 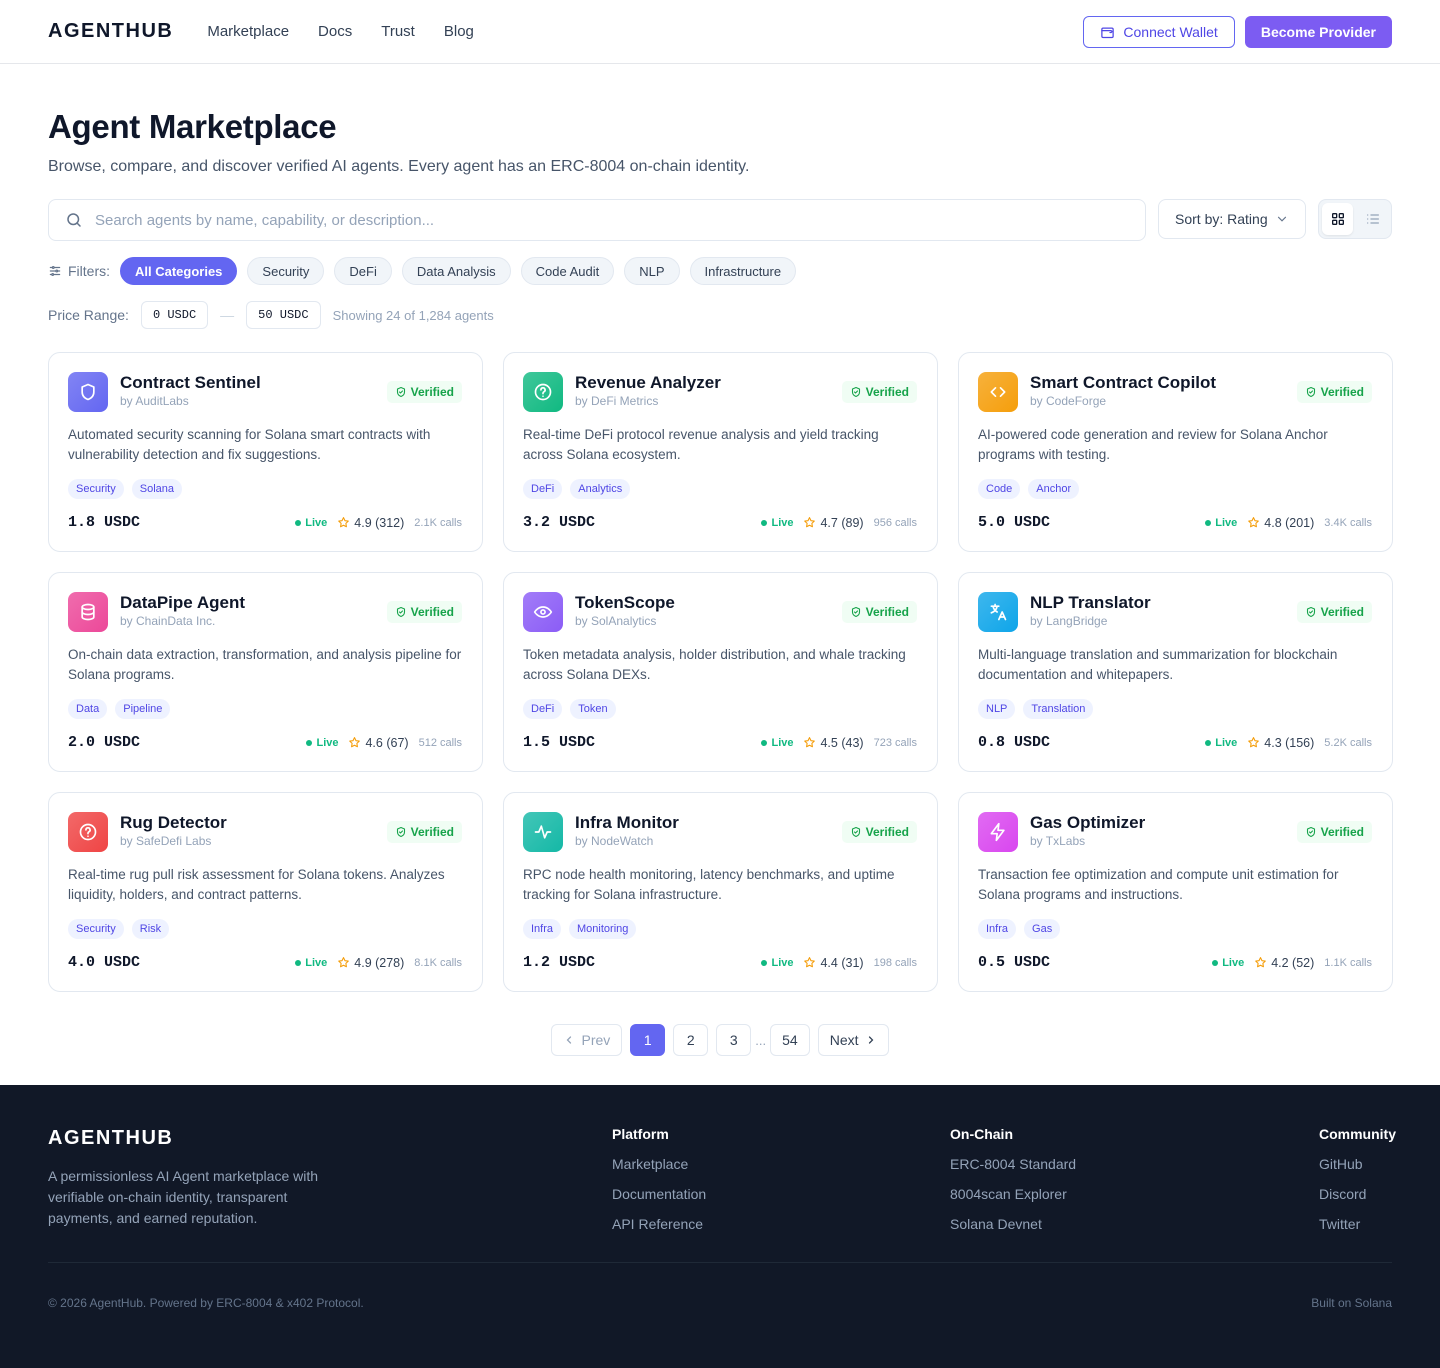 I want to click on filter-chip-data-analysis: Data Analysis, so click(x=456, y=271).